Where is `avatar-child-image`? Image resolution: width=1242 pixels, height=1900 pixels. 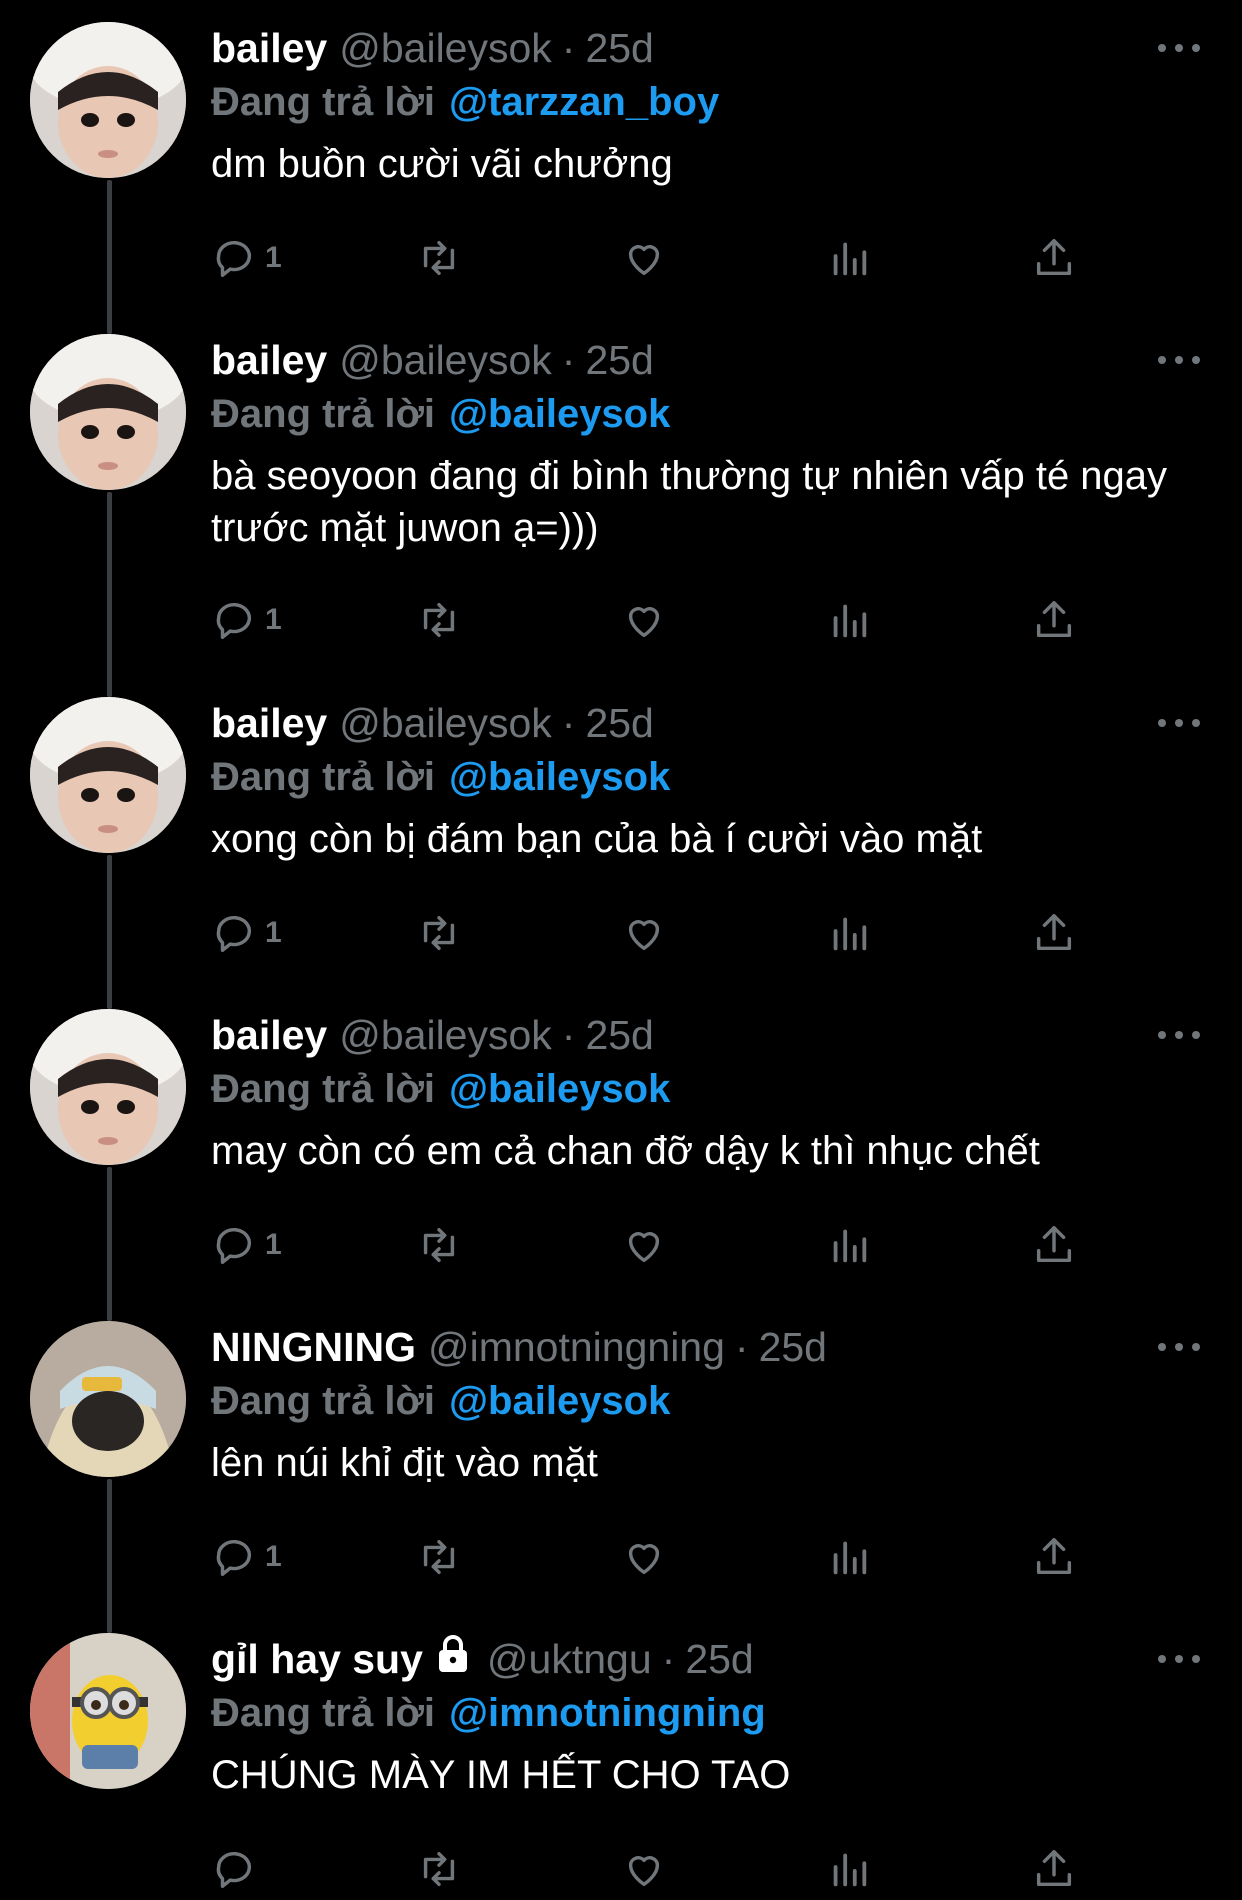
avatar-child-image is located at coordinates (108, 775).